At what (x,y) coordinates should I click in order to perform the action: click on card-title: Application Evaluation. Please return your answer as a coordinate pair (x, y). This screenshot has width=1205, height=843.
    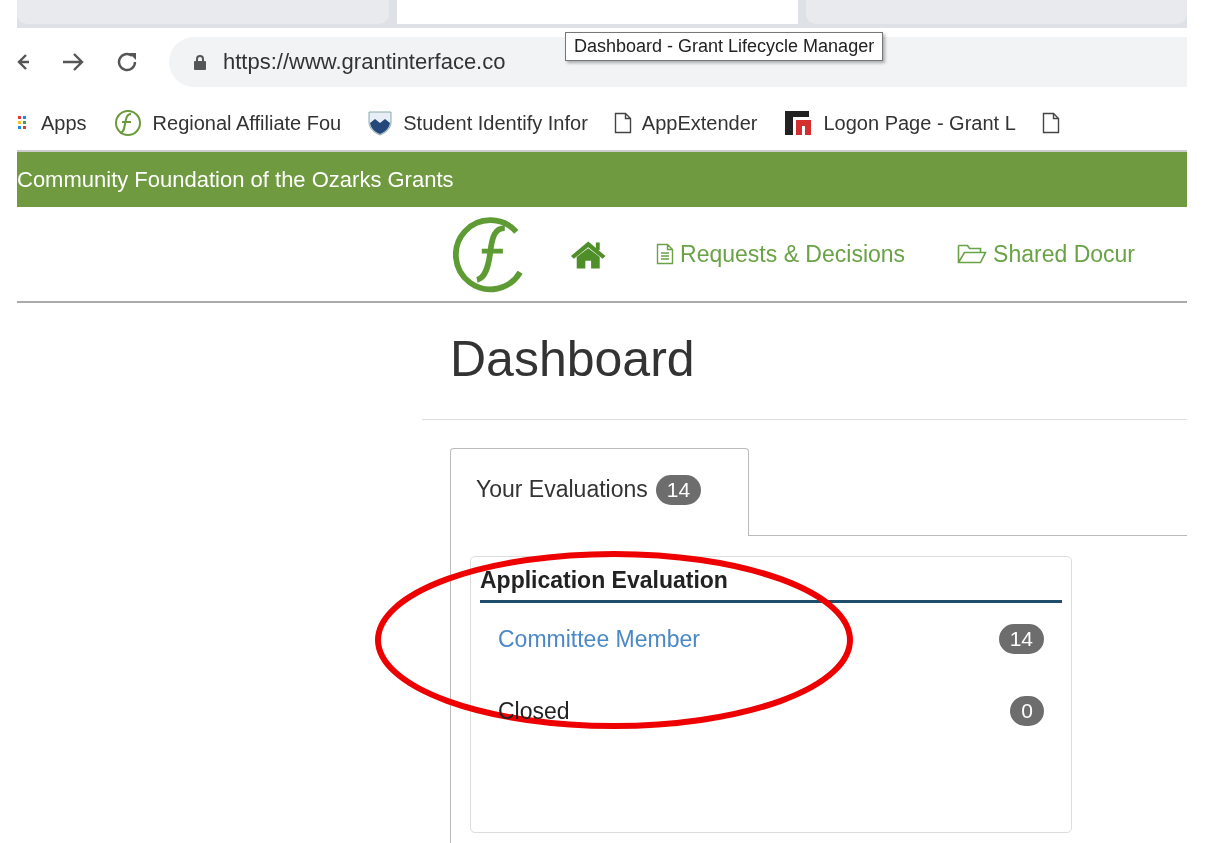
    Looking at the image, I should click on (771, 585).